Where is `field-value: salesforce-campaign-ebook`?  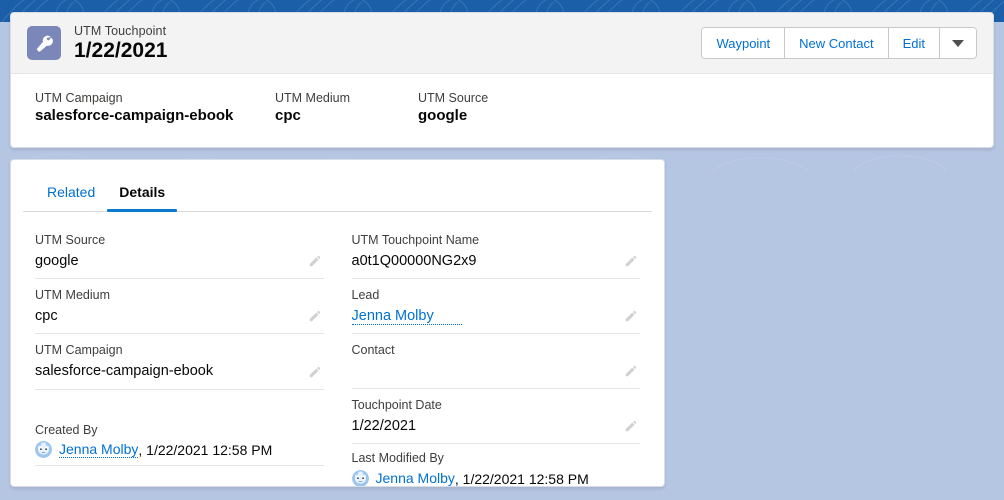
field-value: salesforce-campaign-ebook is located at coordinates (124, 371).